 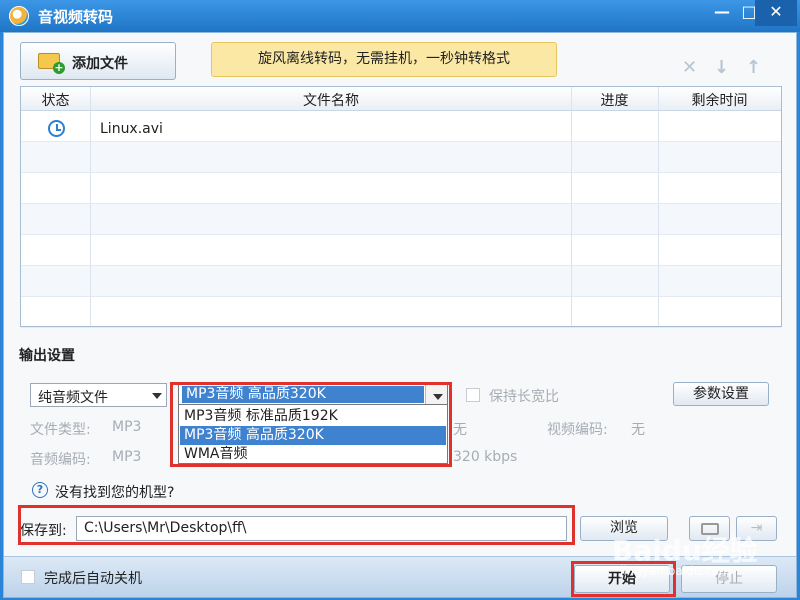 What do you see at coordinates (60, 460) in the screenshot?
I see `audio-codec-label: 音频编码:` at bounding box center [60, 460].